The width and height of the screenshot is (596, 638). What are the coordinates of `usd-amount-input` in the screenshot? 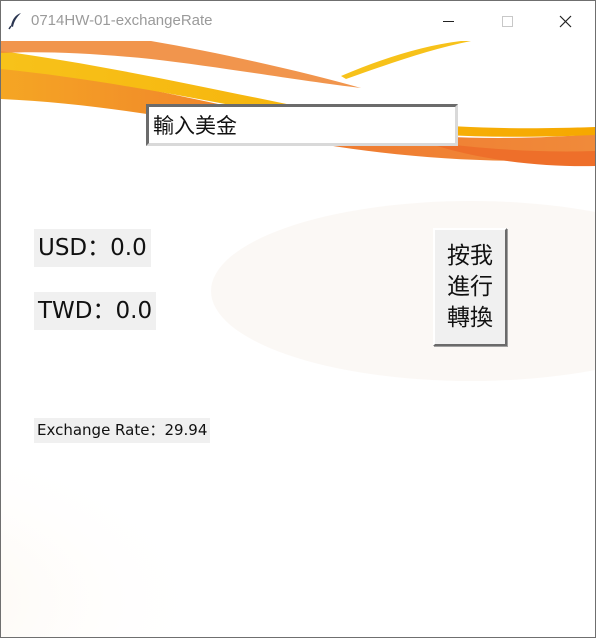 It's located at (302, 125).